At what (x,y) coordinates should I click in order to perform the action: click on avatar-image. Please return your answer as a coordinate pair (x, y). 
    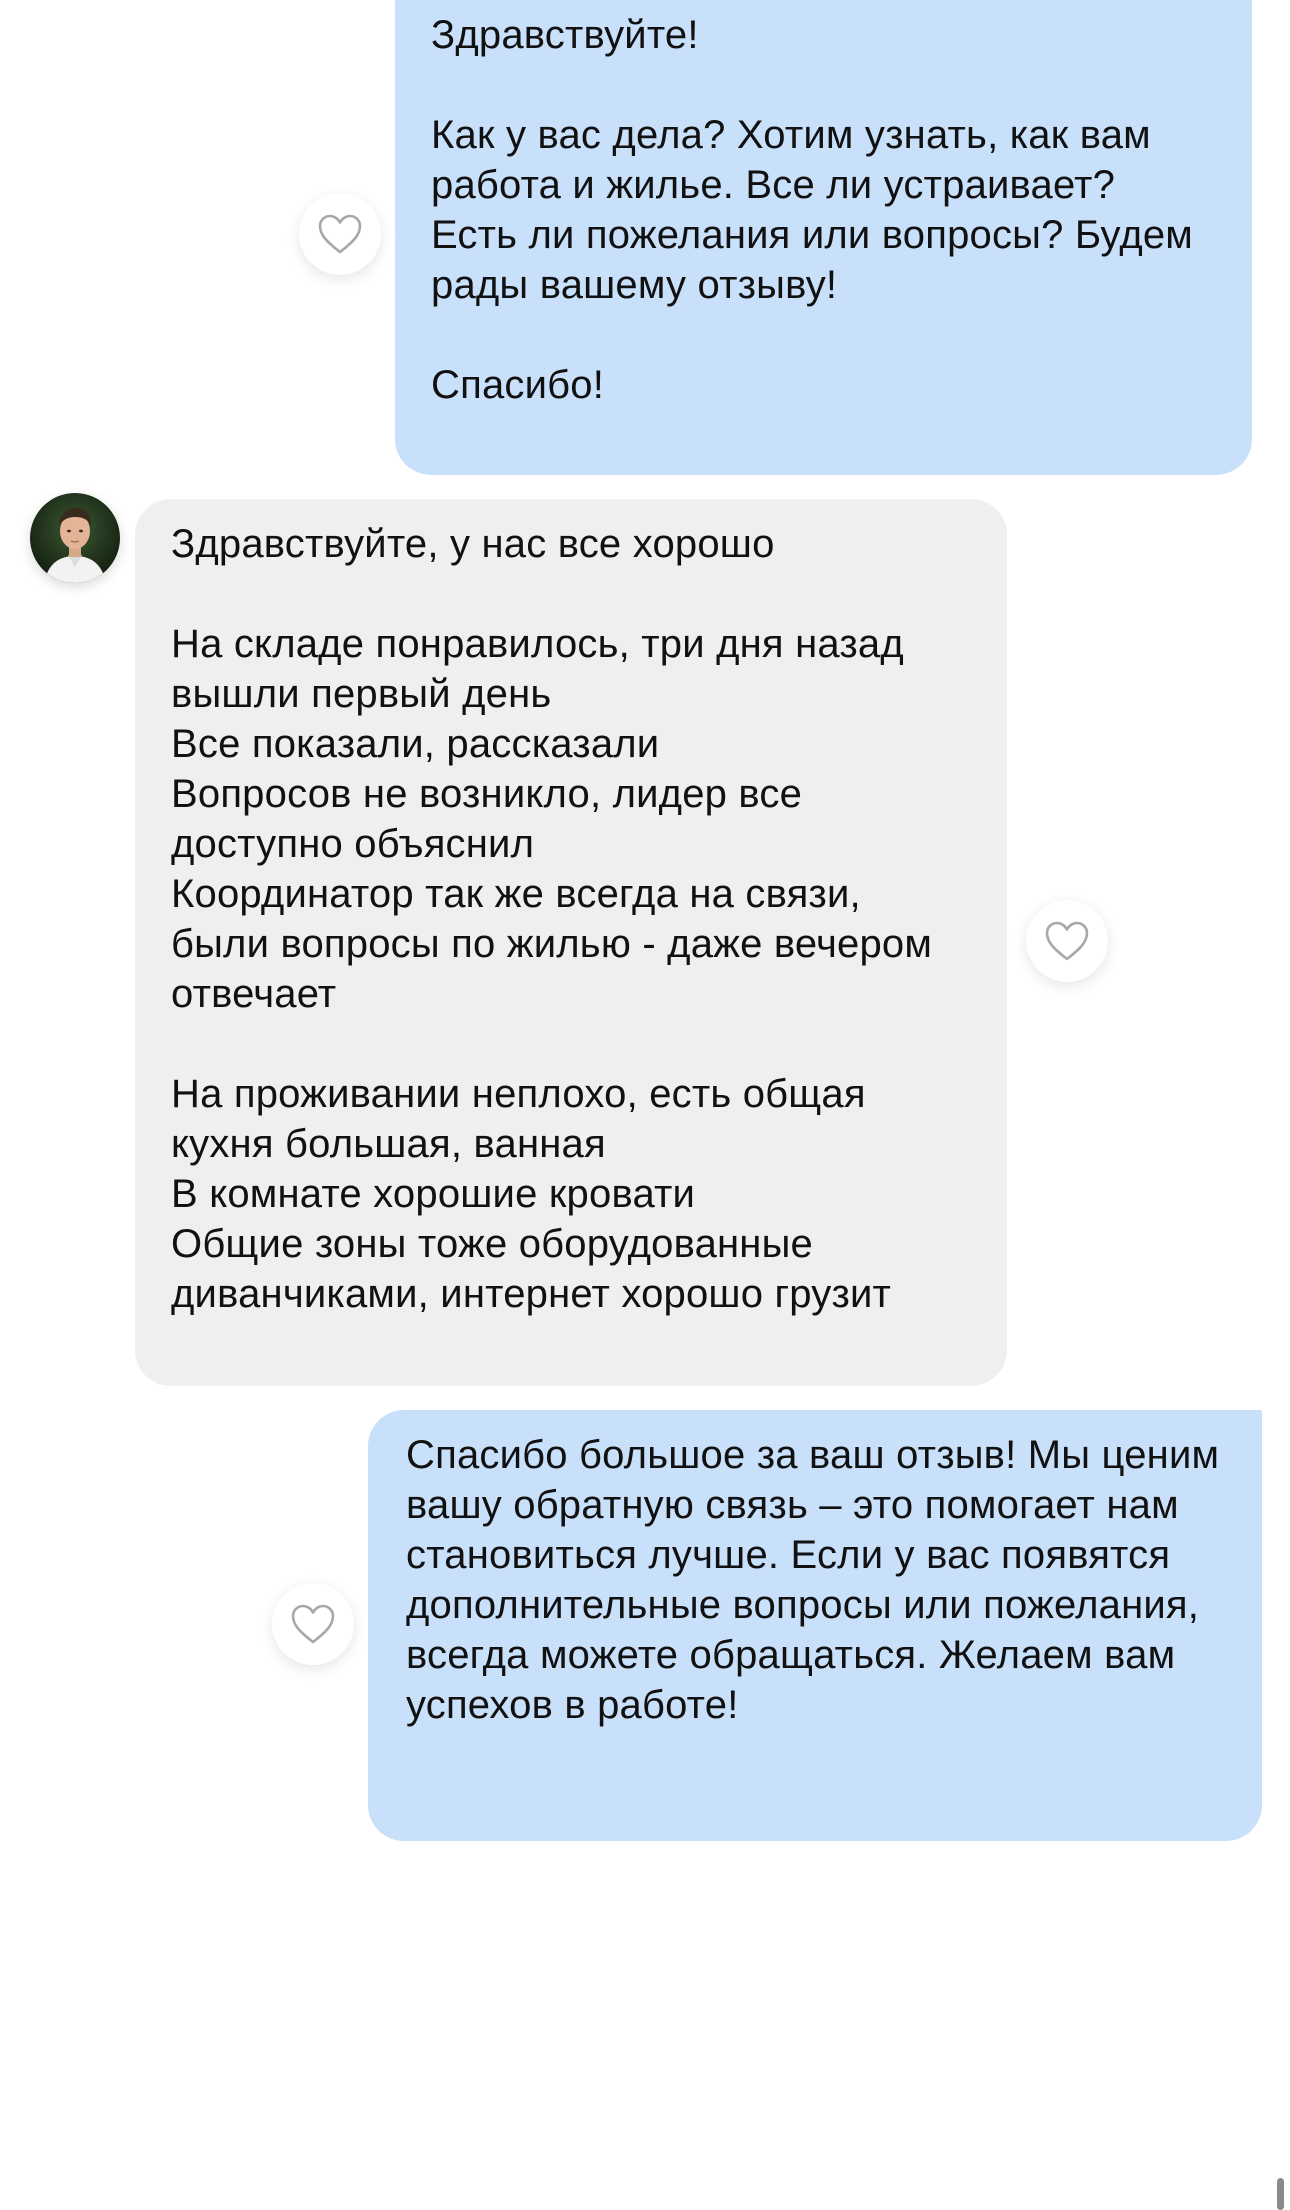
    Looking at the image, I should click on (75, 538).